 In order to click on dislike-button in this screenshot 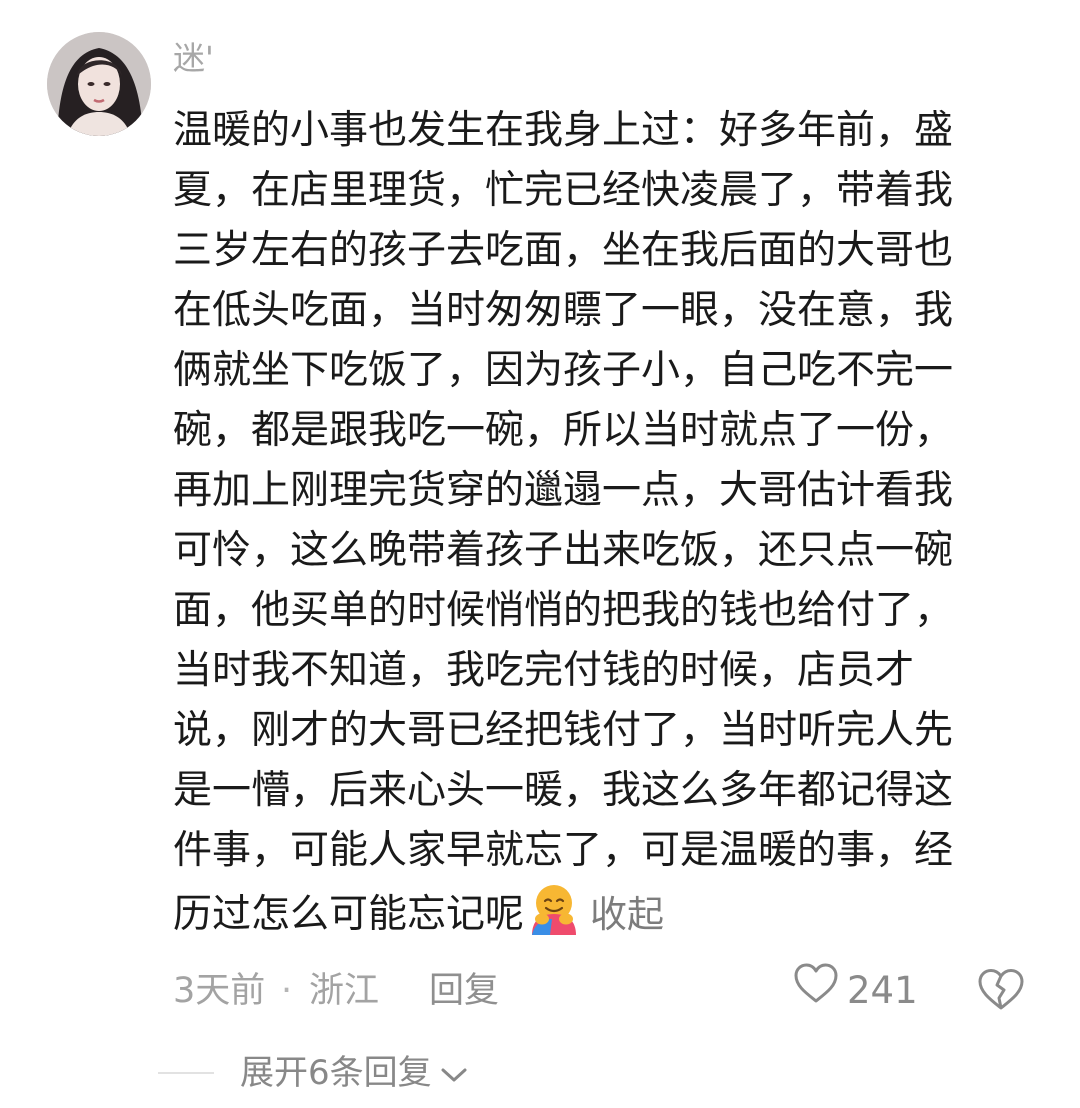, I will do `click(1001, 991)`.